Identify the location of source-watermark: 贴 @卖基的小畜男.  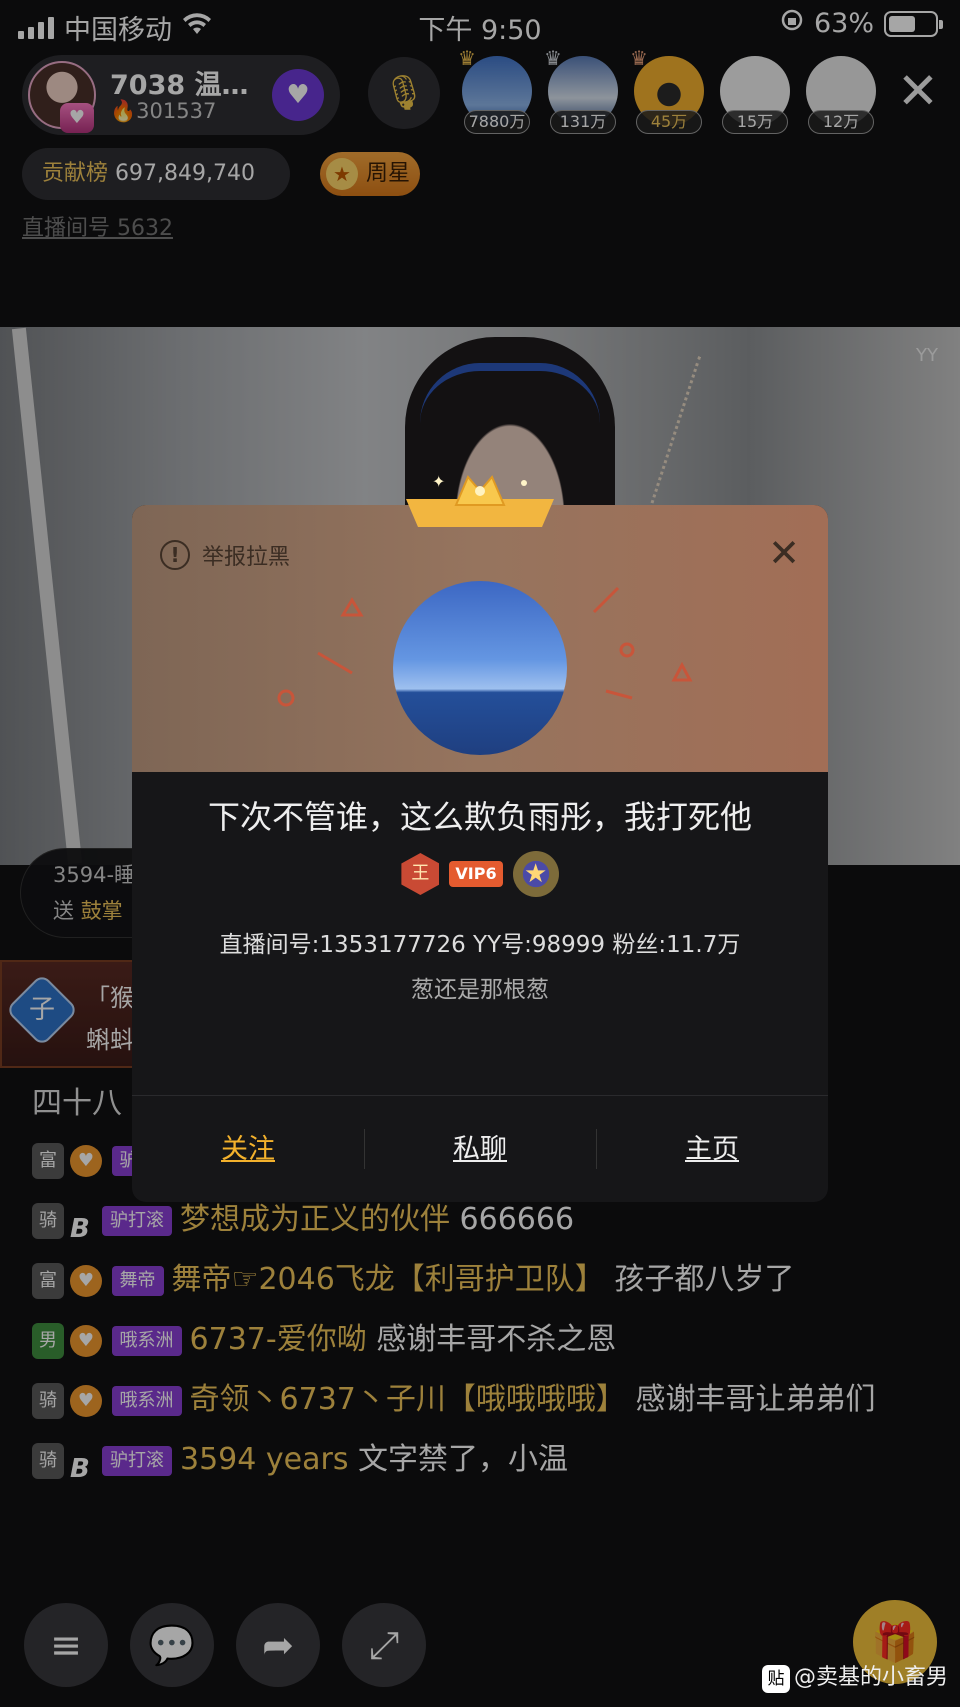
(854, 1676).